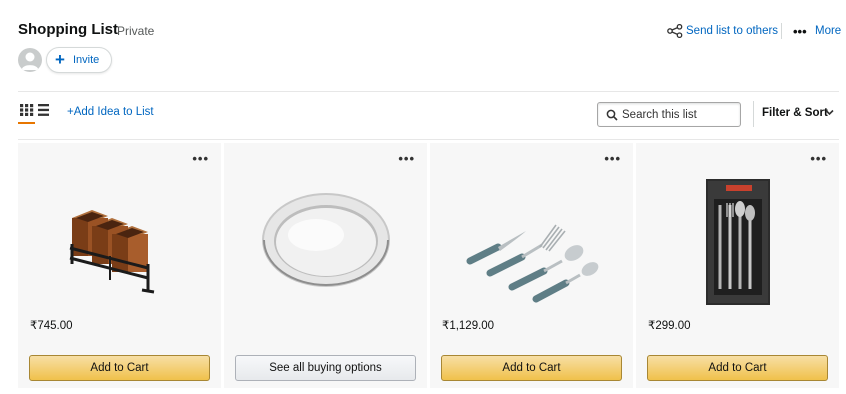 This screenshot has height=394, width=846. I want to click on item-price: ₹1,129.00, so click(468, 326).